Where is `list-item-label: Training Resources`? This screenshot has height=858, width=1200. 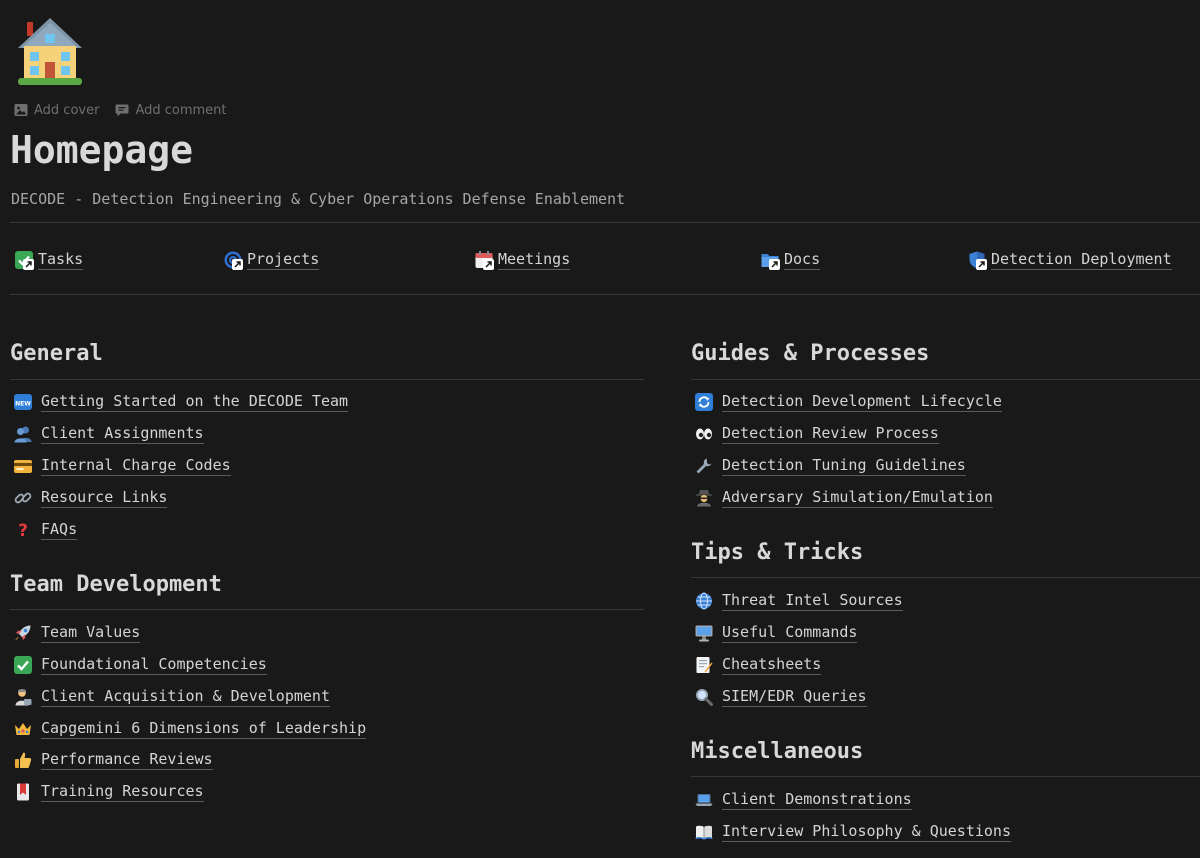 list-item-label: Training Resources is located at coordinates (122, 792).